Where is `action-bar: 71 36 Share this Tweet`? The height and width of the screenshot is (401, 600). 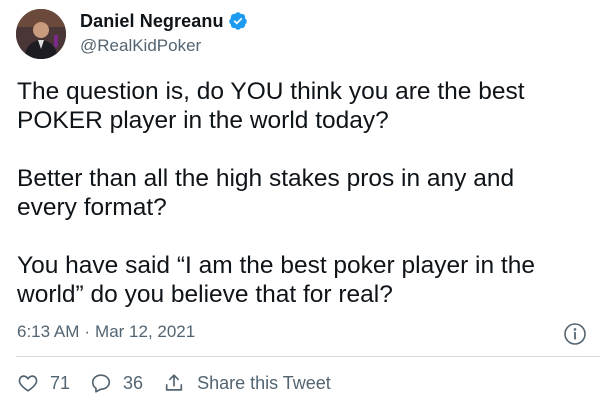 action-bar: 71 36 Share this Tweet is located at coordinates (184, 383).